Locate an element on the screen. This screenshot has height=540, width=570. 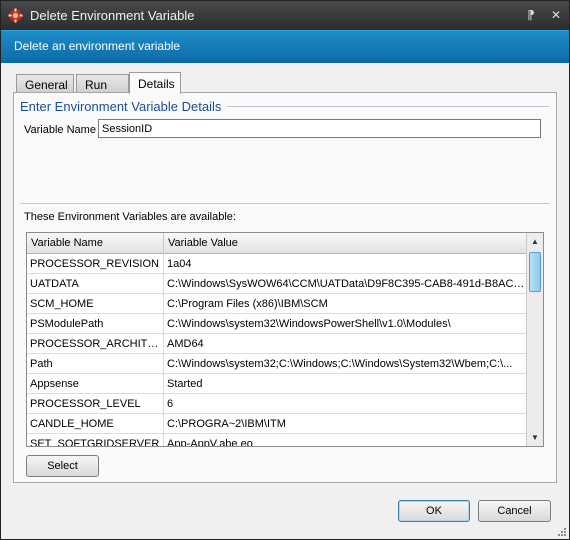
cell-variable-value: App-AppV.abe.eo is located at coordinates (345, 440).